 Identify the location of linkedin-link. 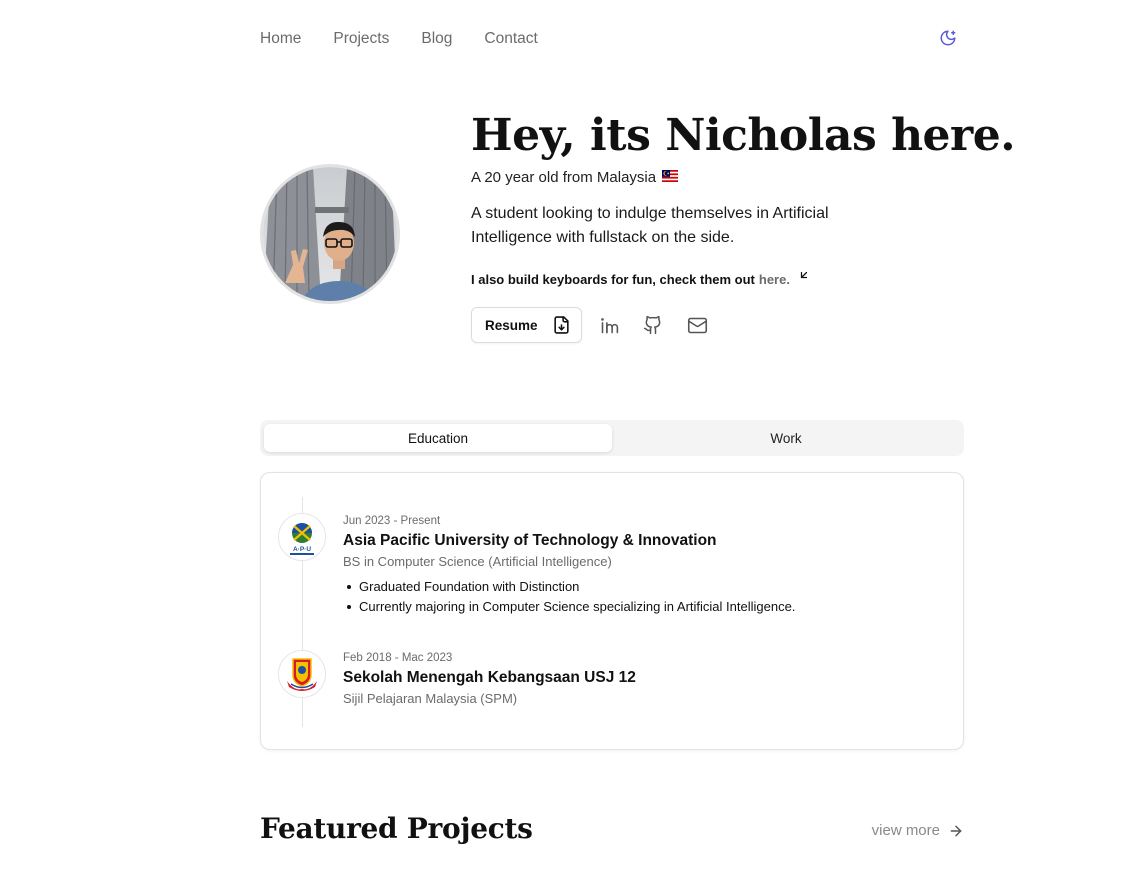
(609, 325).